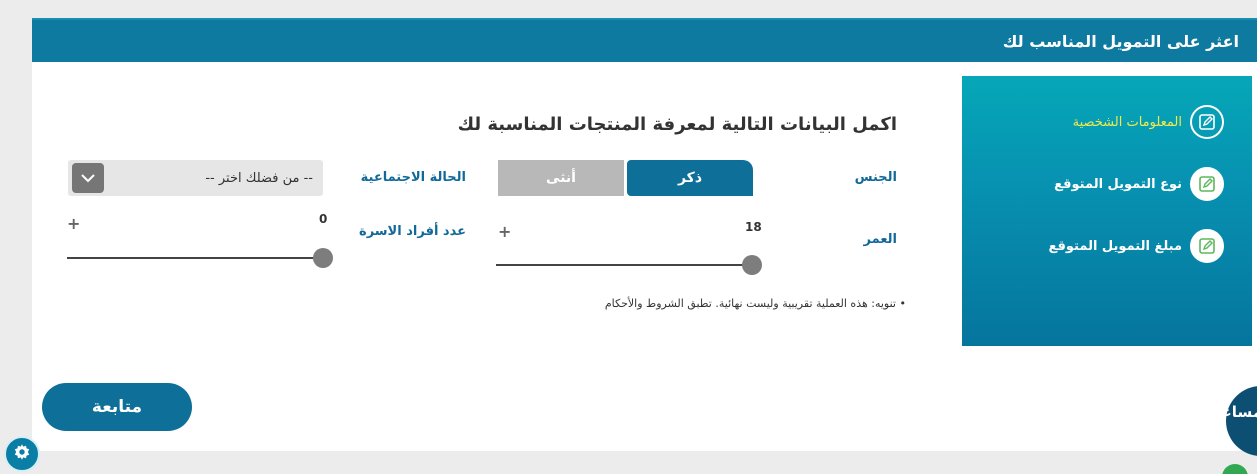  Describe the element at coordinates (413, 177) in the screenshot. I see `marital-status-label: الحالة الاجتماعية` at that location.